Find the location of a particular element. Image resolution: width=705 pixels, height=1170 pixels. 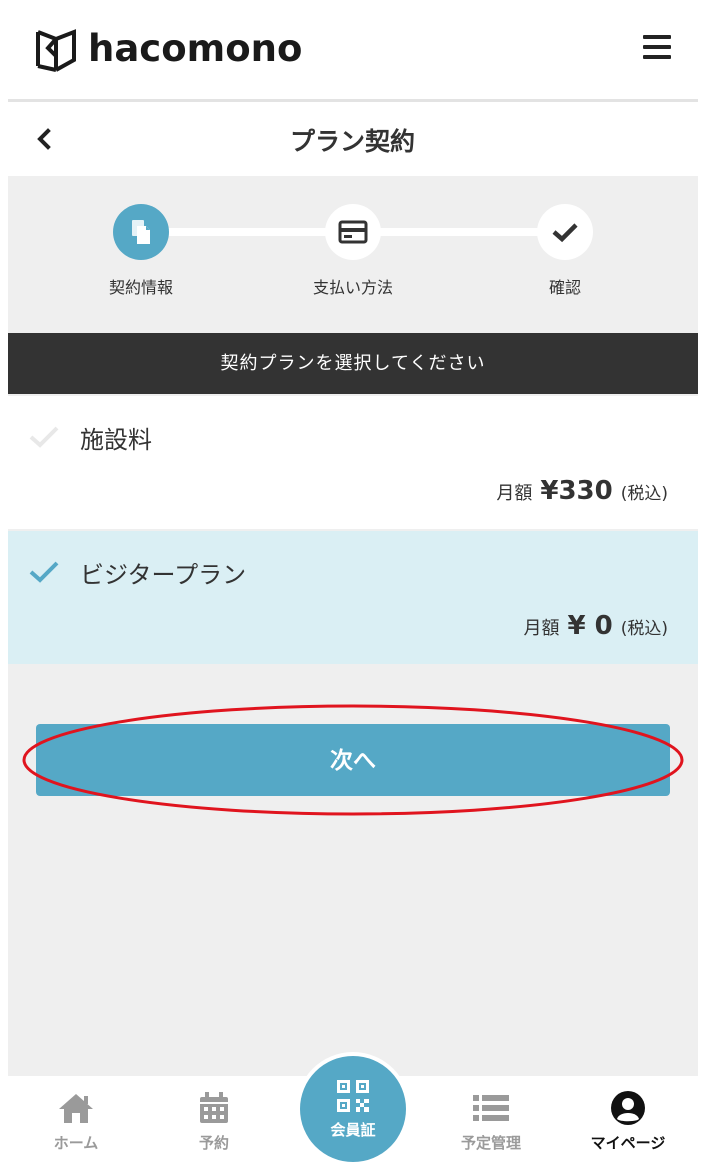

qr-code-icon is located at coordinates (353, 1095).